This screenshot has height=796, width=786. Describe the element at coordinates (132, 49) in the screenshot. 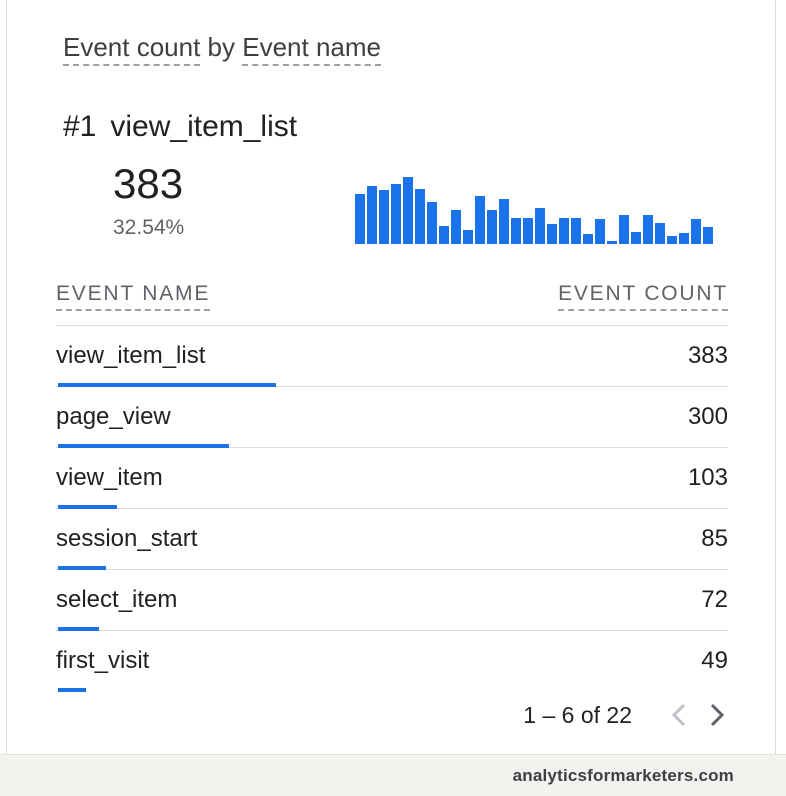

I see `metric-selector: Event count` at that location.